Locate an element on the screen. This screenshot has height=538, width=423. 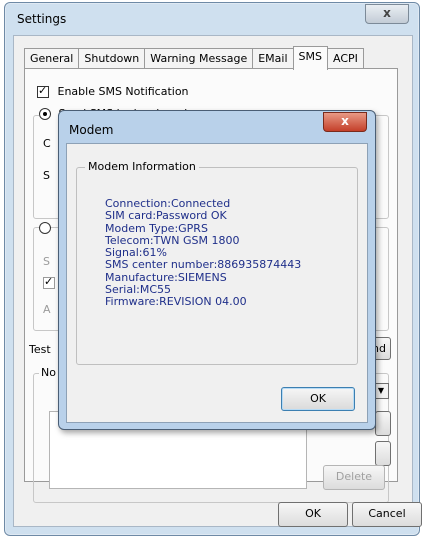
window-close-button: x is located at coordinates (387, 14).